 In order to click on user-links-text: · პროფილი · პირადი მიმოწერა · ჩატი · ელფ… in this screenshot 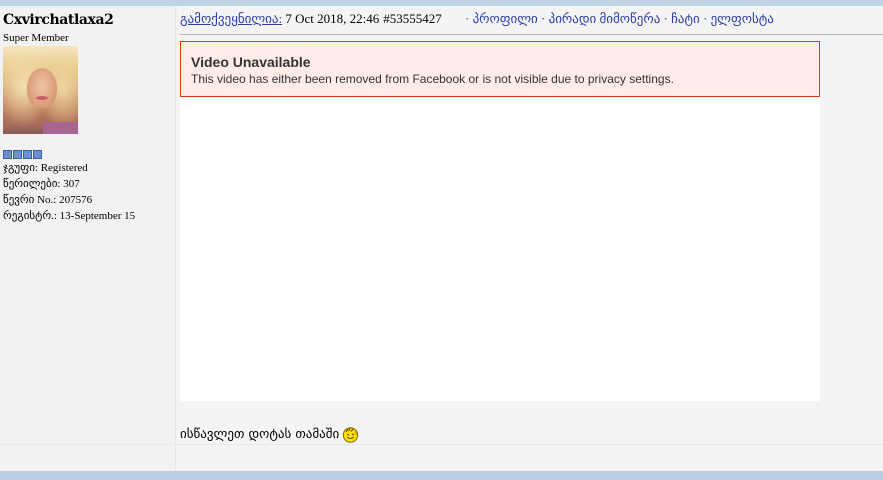, I will do `click(619, 18)`.